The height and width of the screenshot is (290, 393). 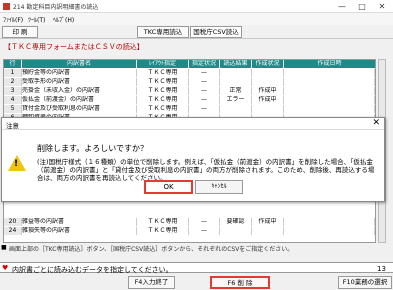 What do you see at coordinates (196, 268) in the screenshot?
I see `status-bar: ♥ 内訳書ごとに読み込むデータを指定してください。 13` at bounding box center [196, 268].